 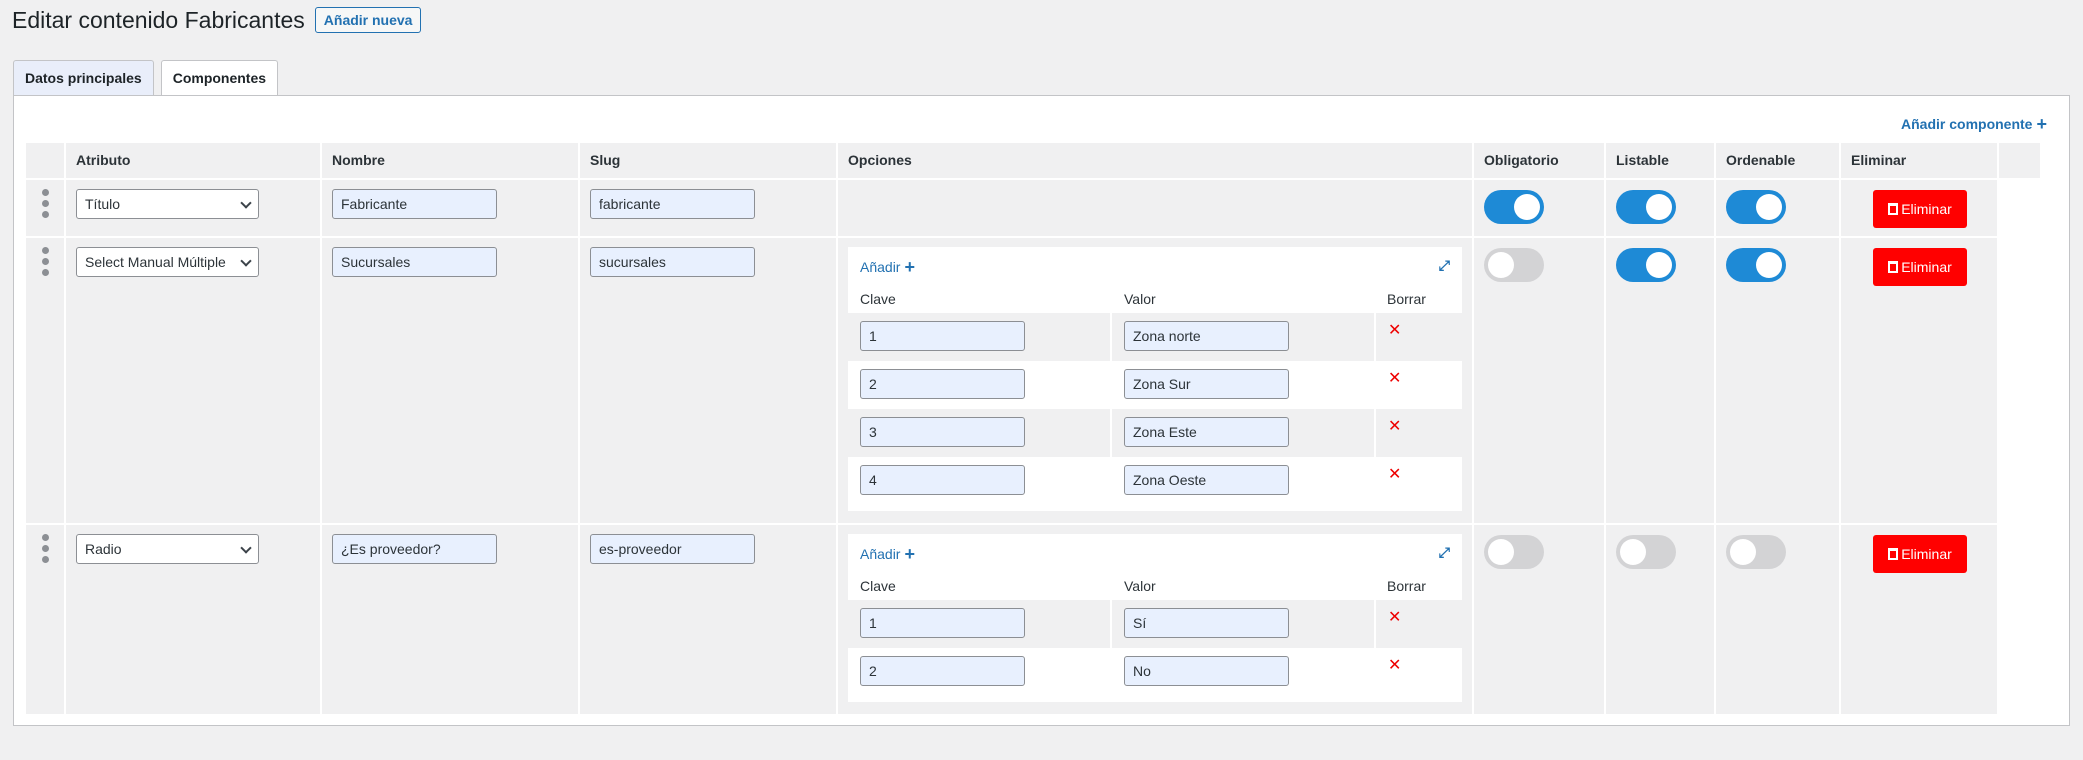 I want to click on column-slug: Slug, so click(x=709, y=160).